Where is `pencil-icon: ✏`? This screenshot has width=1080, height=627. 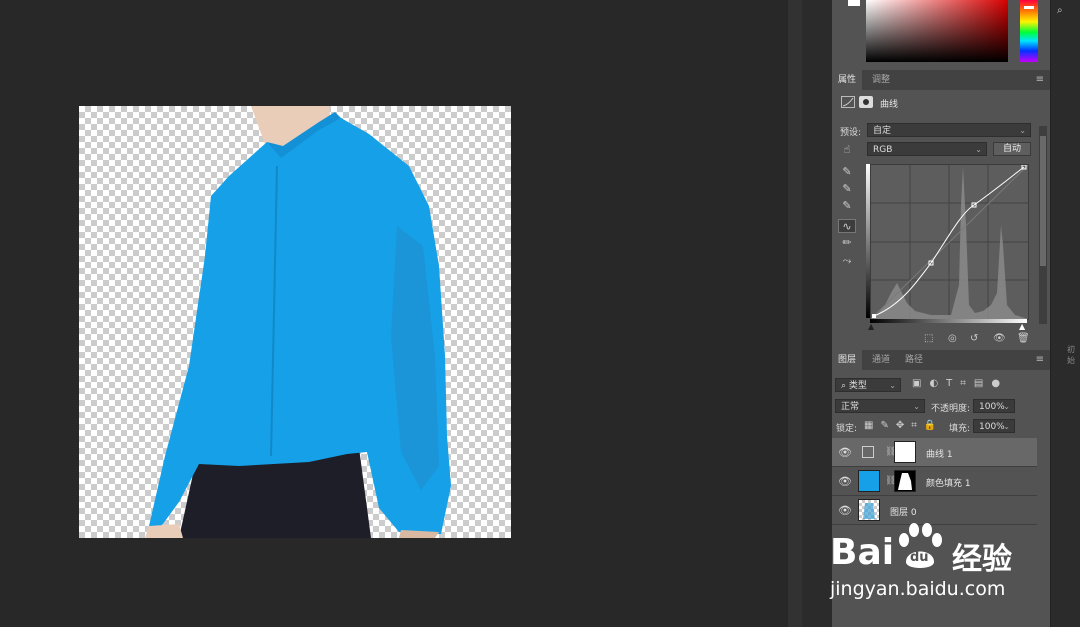 pencil-icon: ✏ is located at coordinates (847, 243).